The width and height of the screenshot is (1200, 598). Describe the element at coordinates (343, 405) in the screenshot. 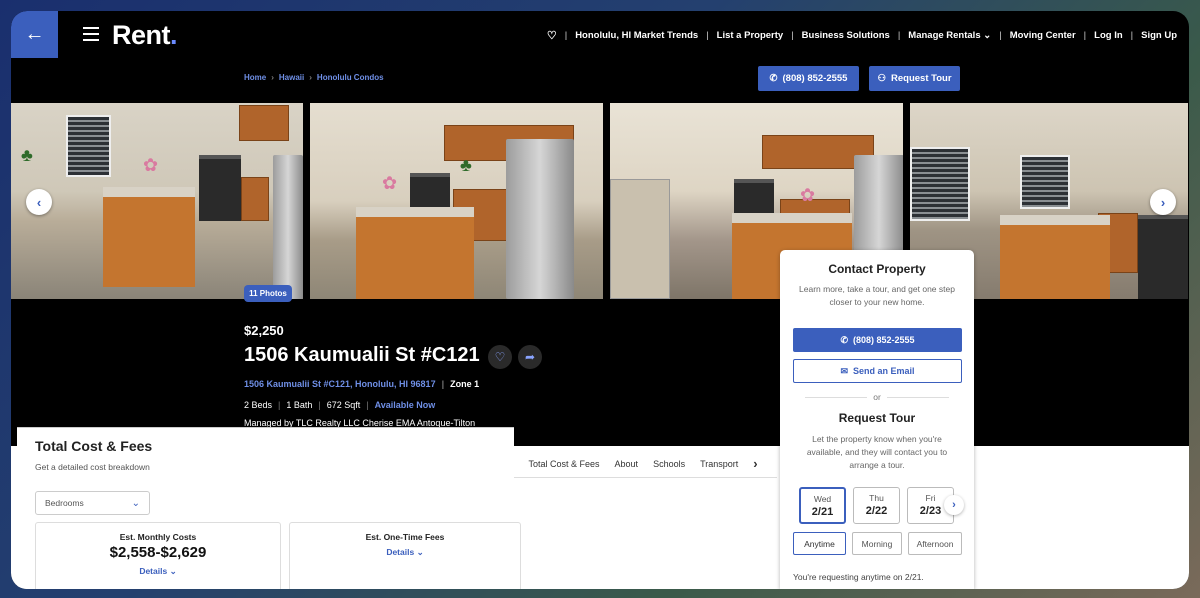

I see `sqft-value: 672 Sqft` at that location.